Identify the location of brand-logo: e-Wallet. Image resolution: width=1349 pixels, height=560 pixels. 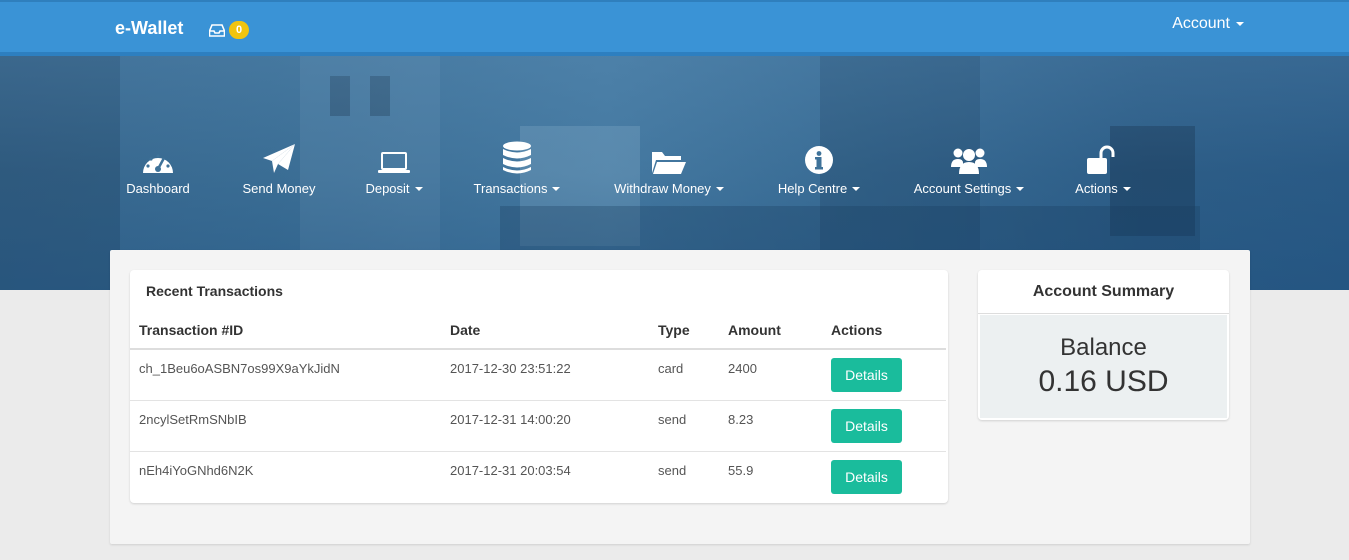
(149, 28).